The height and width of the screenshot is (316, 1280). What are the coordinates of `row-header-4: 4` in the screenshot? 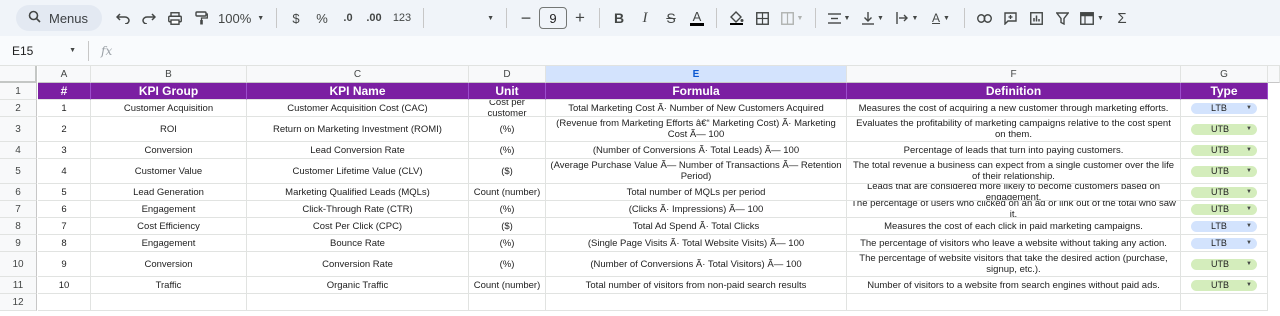 It's located at (18, 150).